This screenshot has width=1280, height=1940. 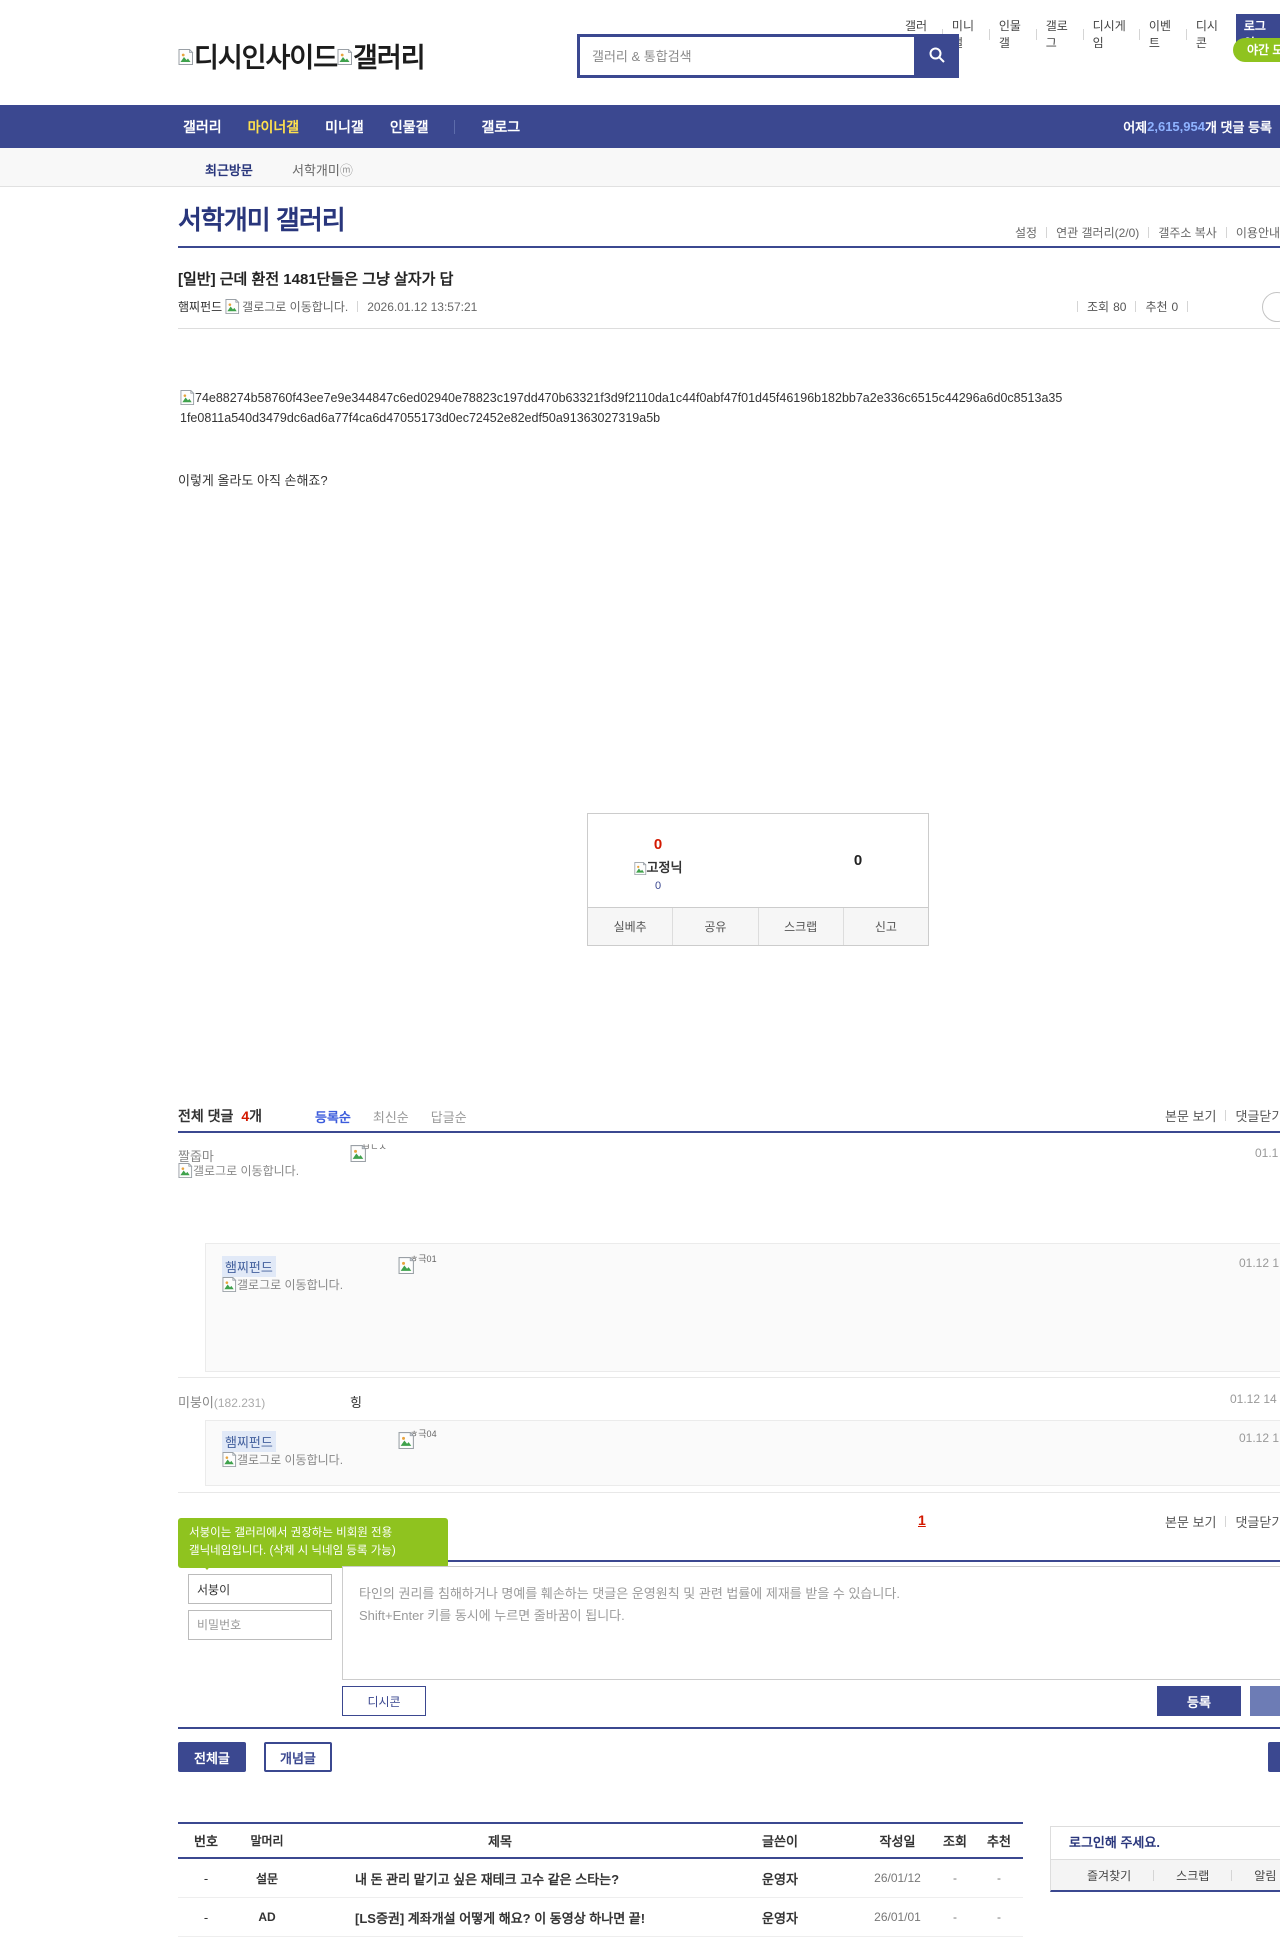 I want to click on upvote-area: 0 고정닉 0, so click(x=658, y=864).